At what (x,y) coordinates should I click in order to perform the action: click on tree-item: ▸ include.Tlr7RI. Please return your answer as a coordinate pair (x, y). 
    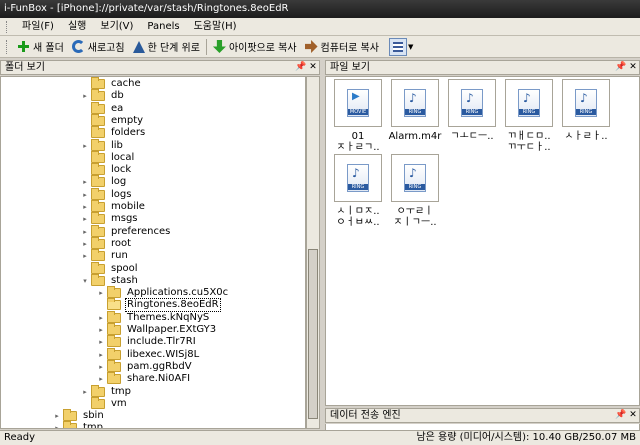
    Looking at the image, I should click on (147, 341).